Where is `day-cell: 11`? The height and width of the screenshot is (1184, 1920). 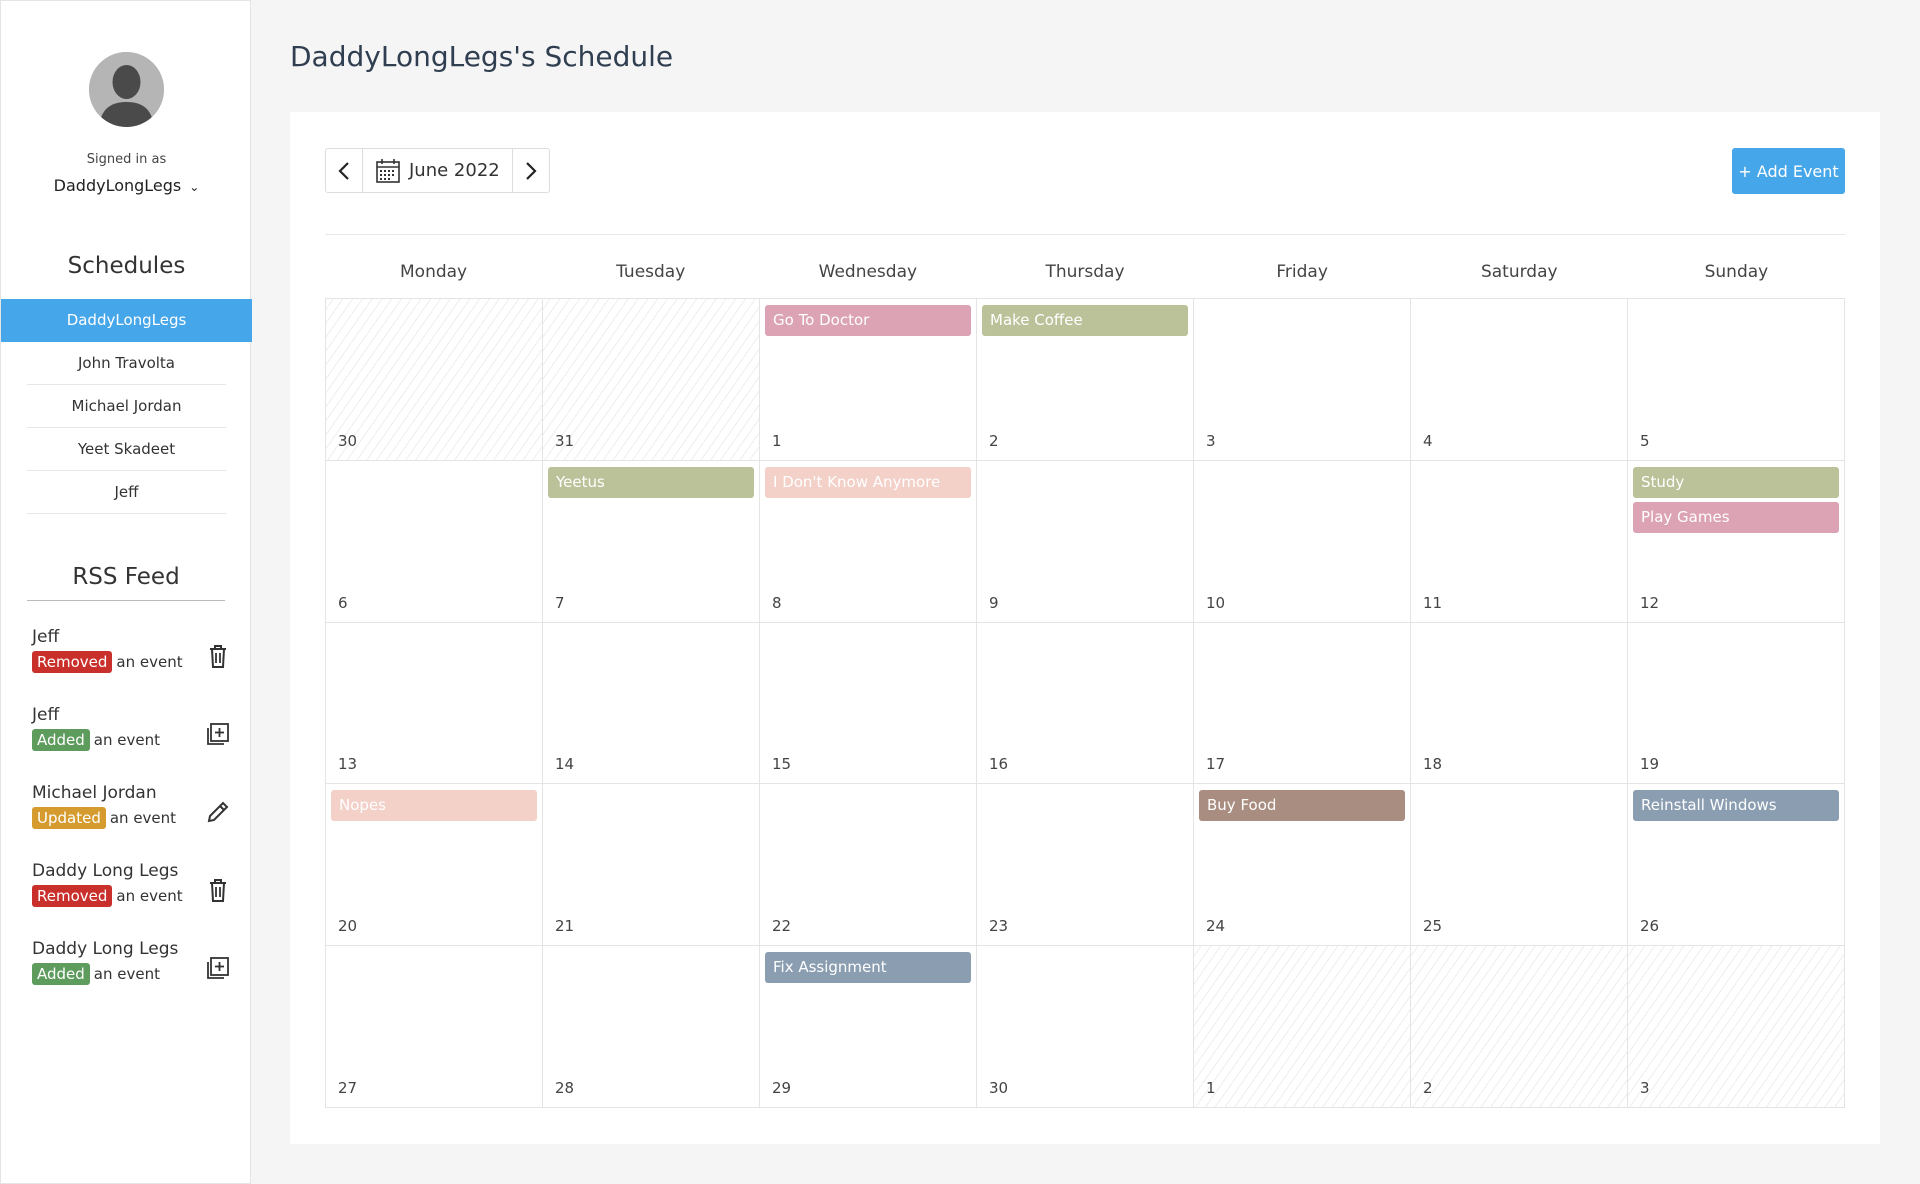 day-cell: 11 is located at coordinates (1519, 541).